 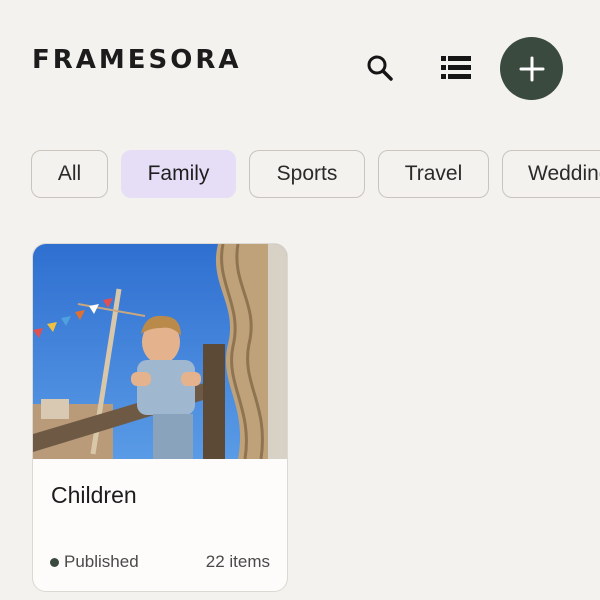 I want to click on album-status: Published, so click(x=94, y=562).